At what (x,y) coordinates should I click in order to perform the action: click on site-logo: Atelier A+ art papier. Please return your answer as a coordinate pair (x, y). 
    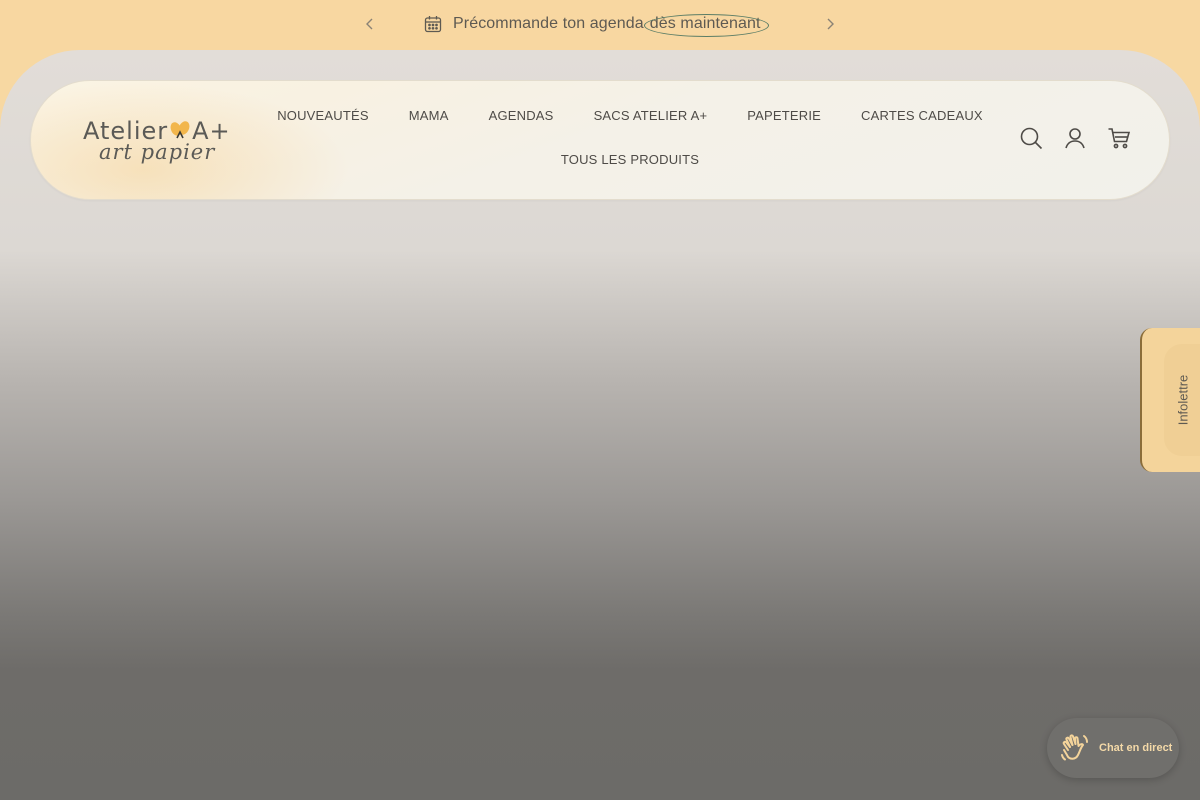
    Looking at the image, I should click on (163, 142).